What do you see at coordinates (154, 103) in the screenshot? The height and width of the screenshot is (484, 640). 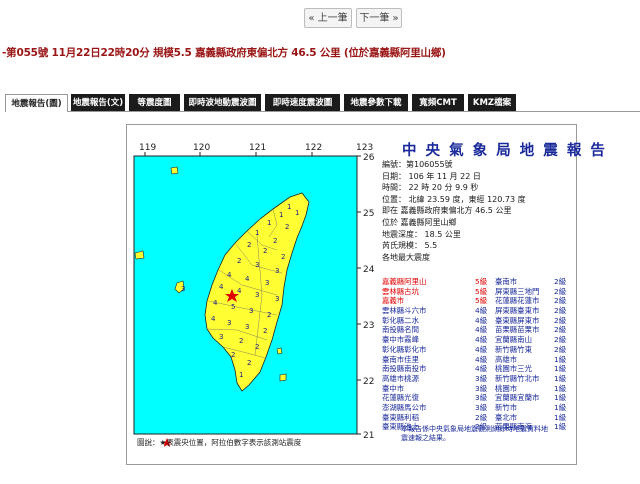 I see `tab-isoseismal-map: 等震度圖` at bounding box center [154, 103].